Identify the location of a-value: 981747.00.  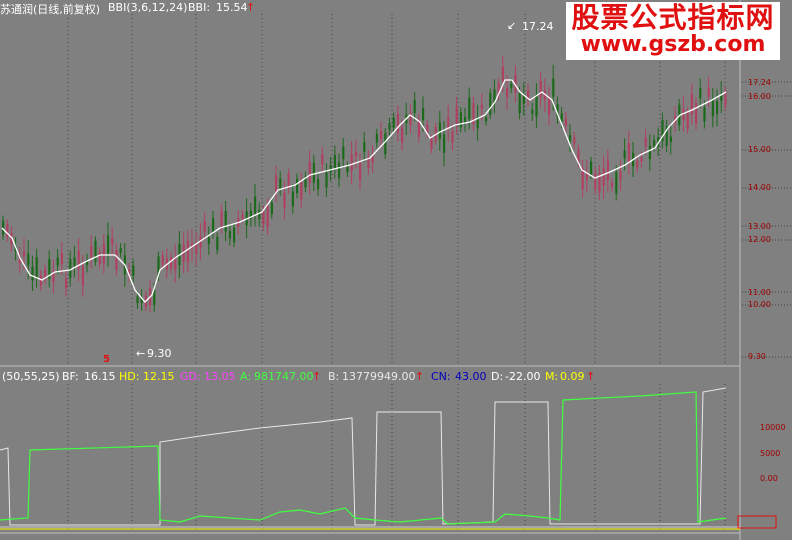
(284, 376).